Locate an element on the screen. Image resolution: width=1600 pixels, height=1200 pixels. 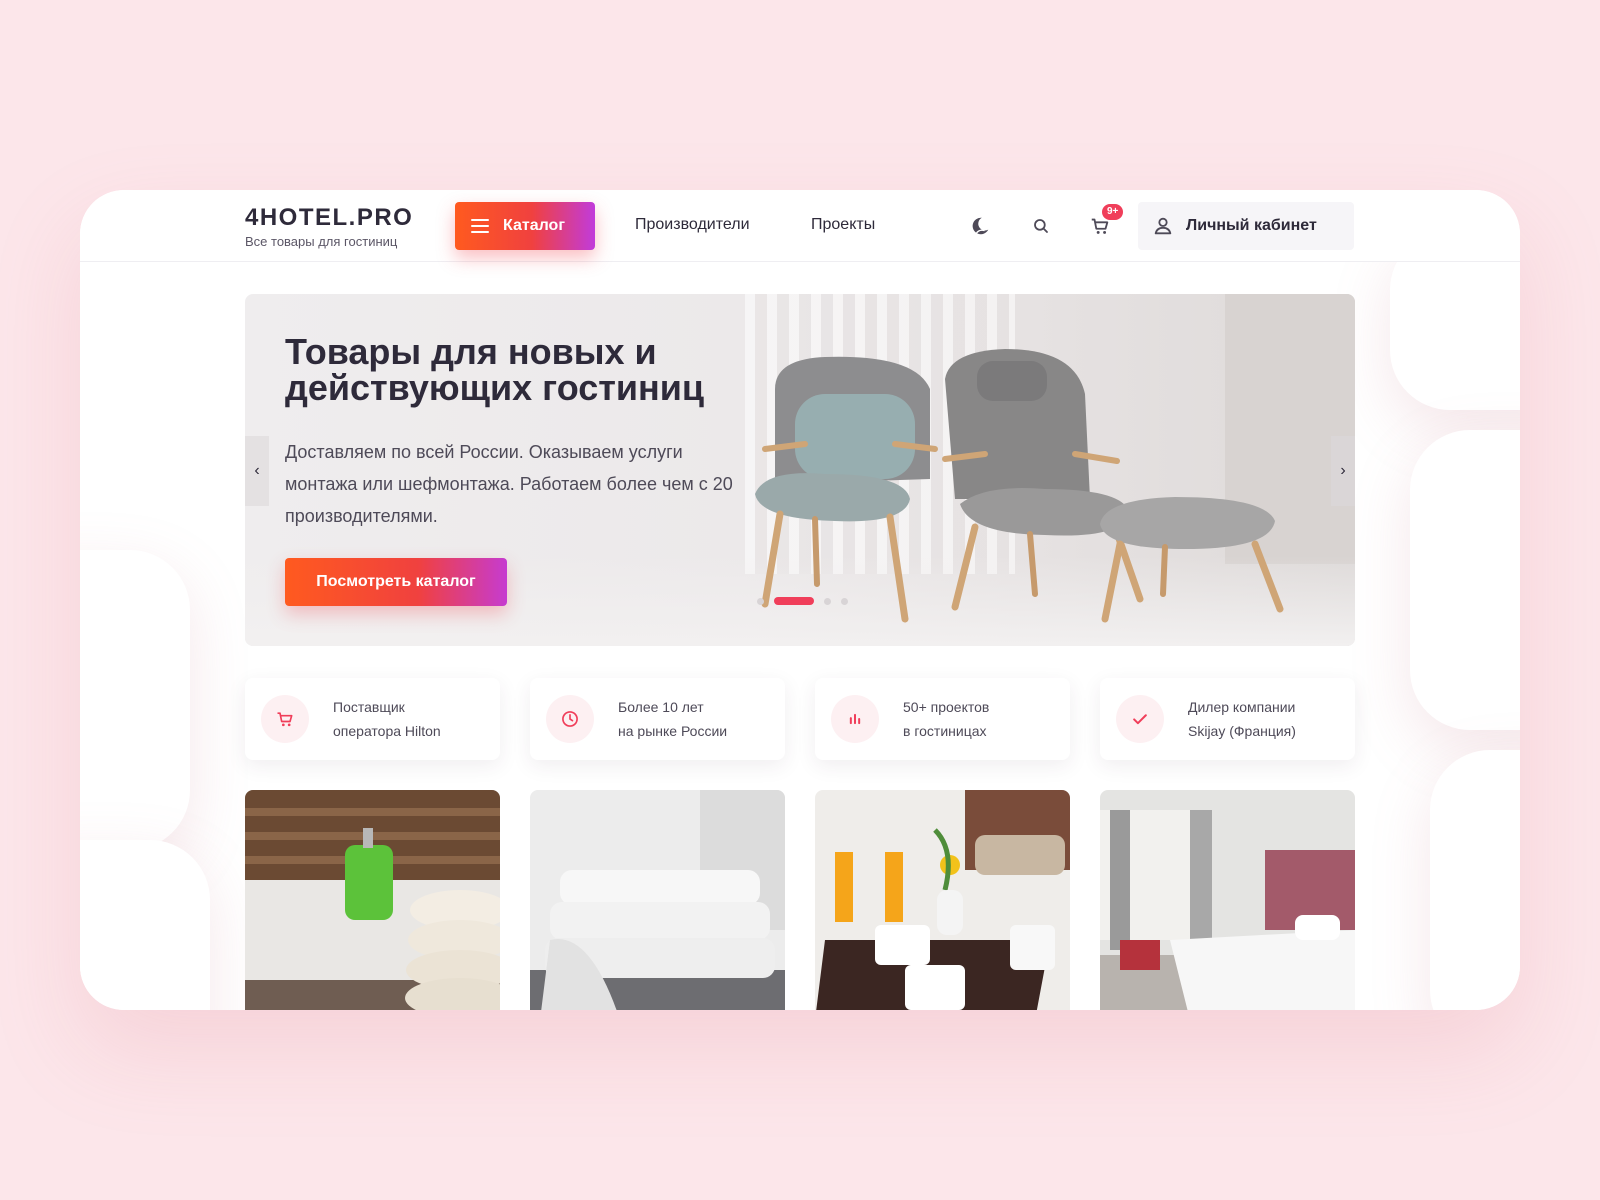
feature-line: Поставщик is located at coordinates (369, 707).